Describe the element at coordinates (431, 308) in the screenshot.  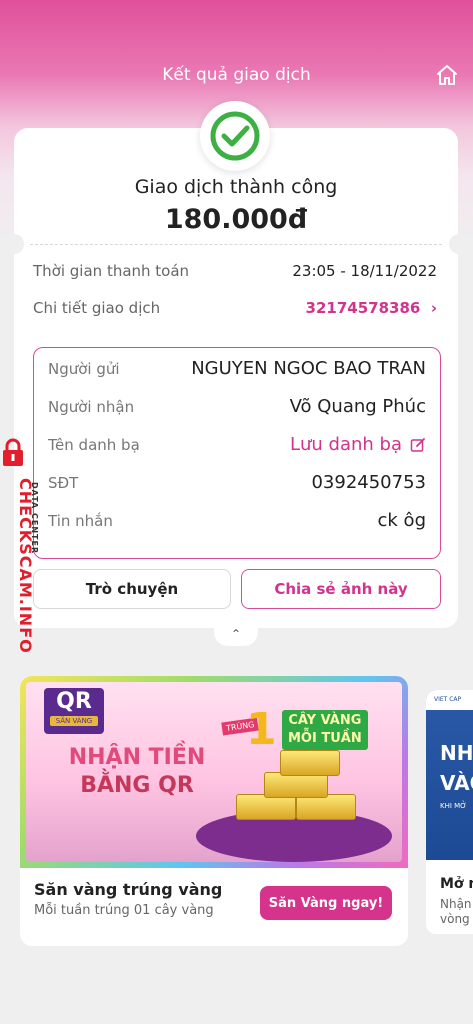
I see `chevron-right-icon: ›` at that location.